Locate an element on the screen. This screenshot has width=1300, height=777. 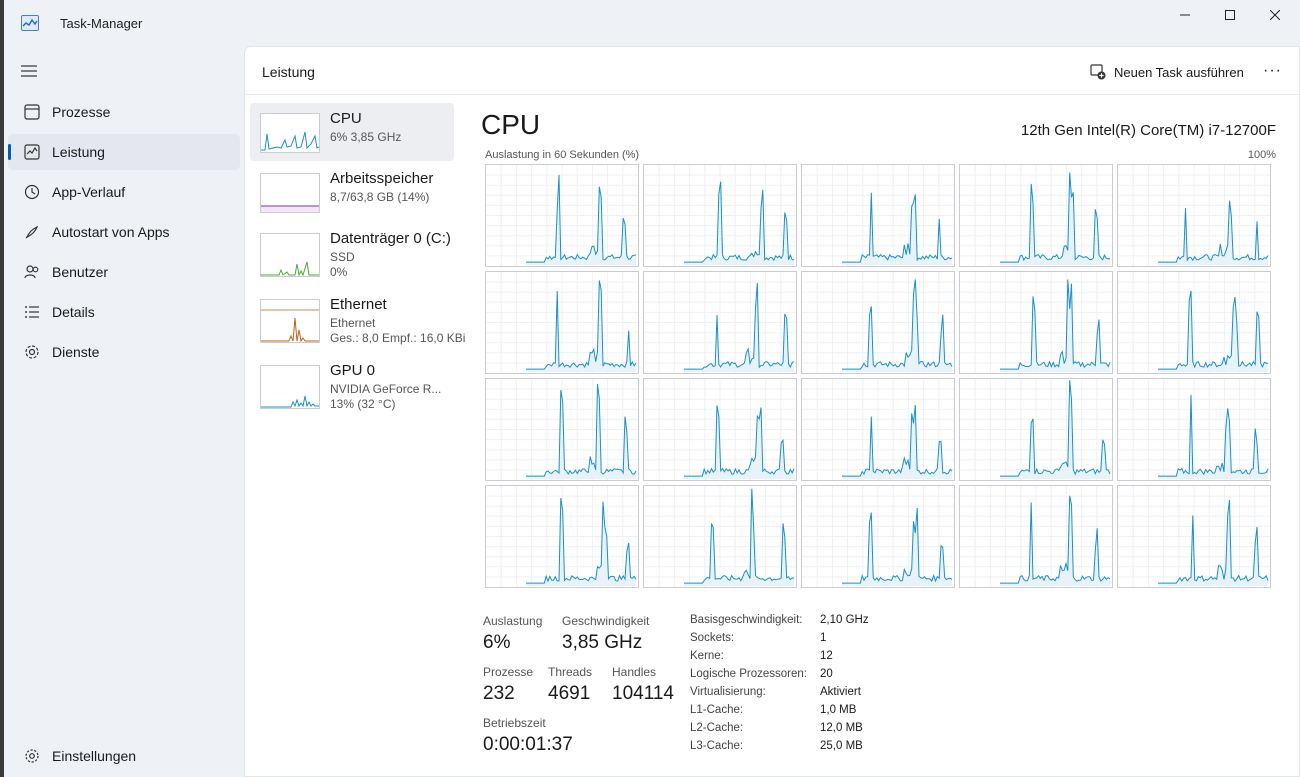
nav-label-processes: Prozesse is located at coordinates (81, 112).